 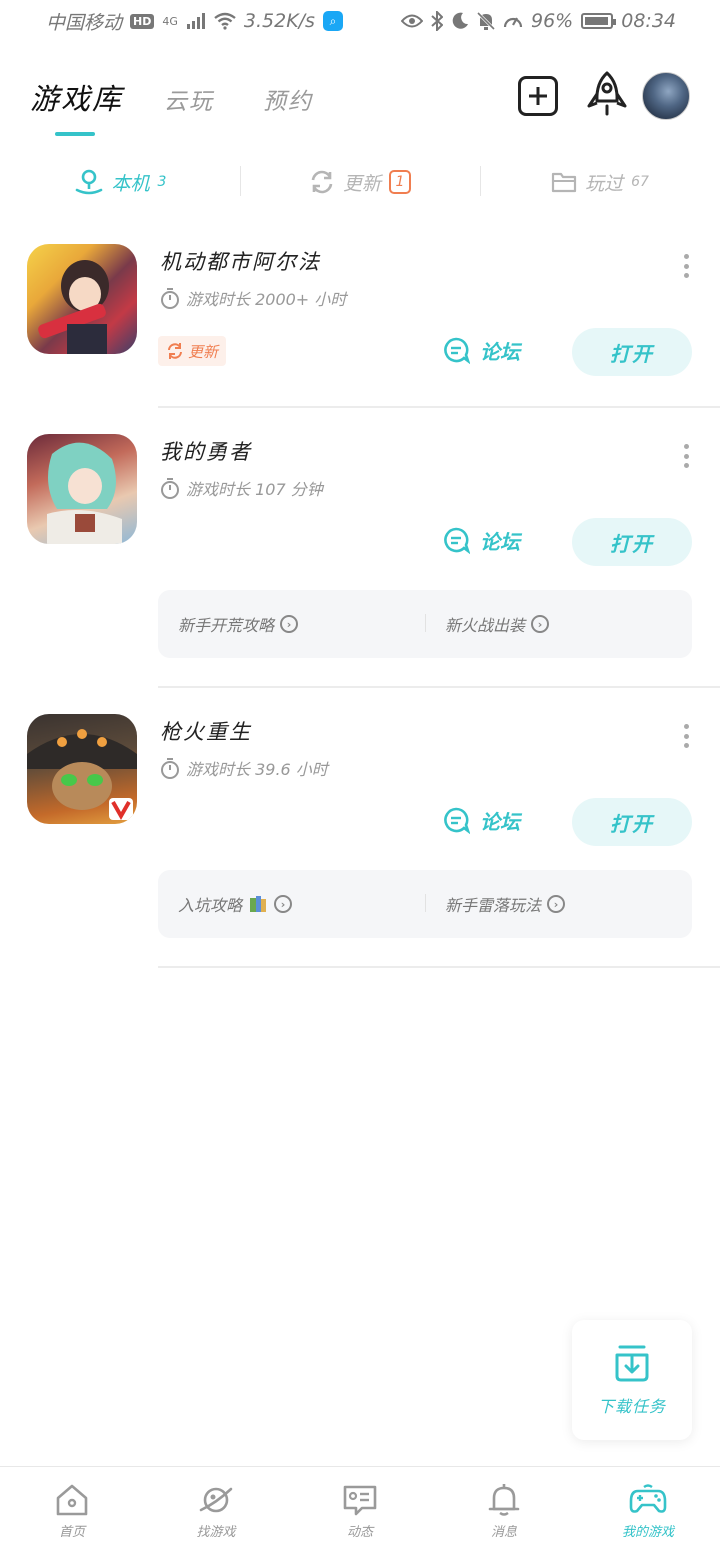 I want to click on nav-feed: 动态, so click(x=360, y=1513).